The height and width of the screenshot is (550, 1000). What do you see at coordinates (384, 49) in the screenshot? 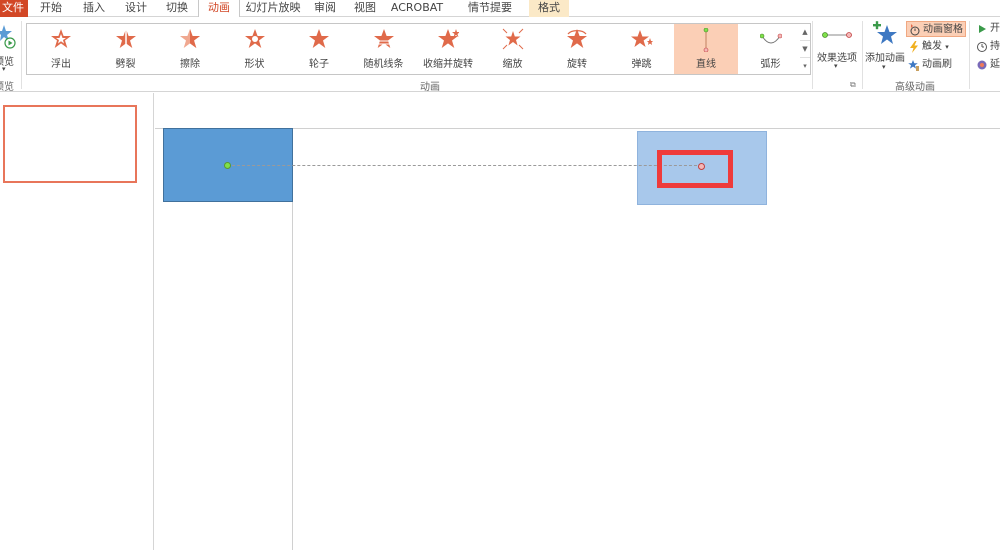
I see `animation-effect-button: 随机线条` at bounding box center [384, 49].